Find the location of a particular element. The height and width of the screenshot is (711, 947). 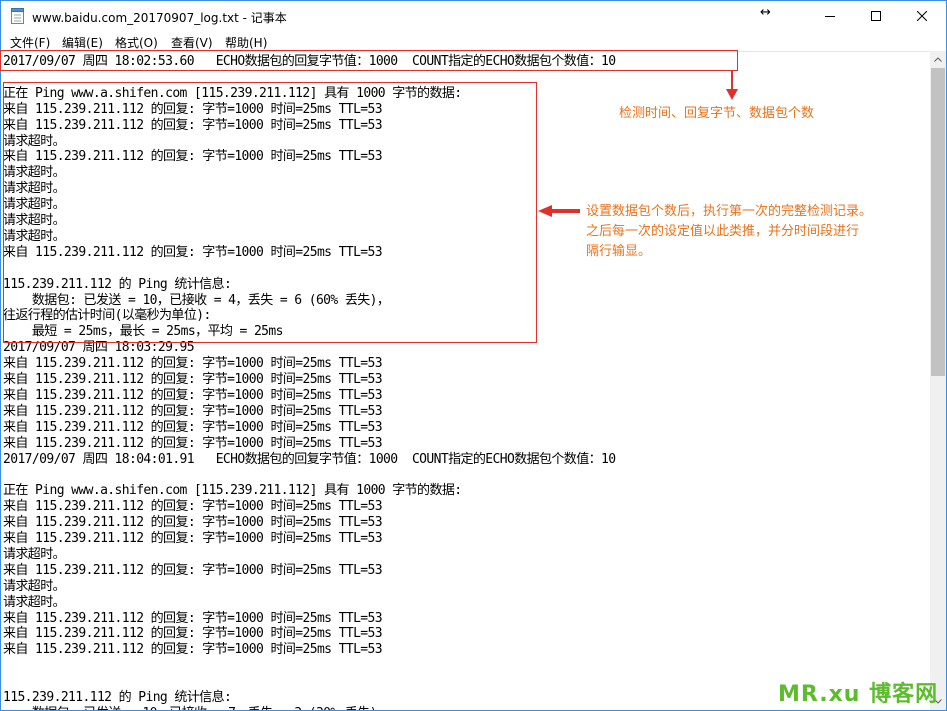

chevron-up-icon is located at coordinates (938, 59).